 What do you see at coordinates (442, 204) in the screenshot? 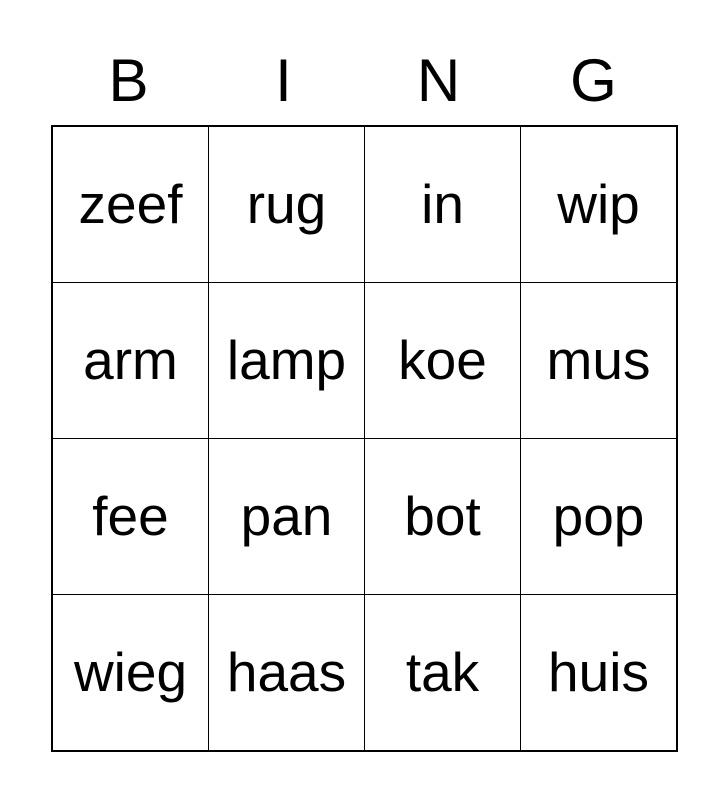
I see `bingo-cell: in` at bounding box center [442, 204].